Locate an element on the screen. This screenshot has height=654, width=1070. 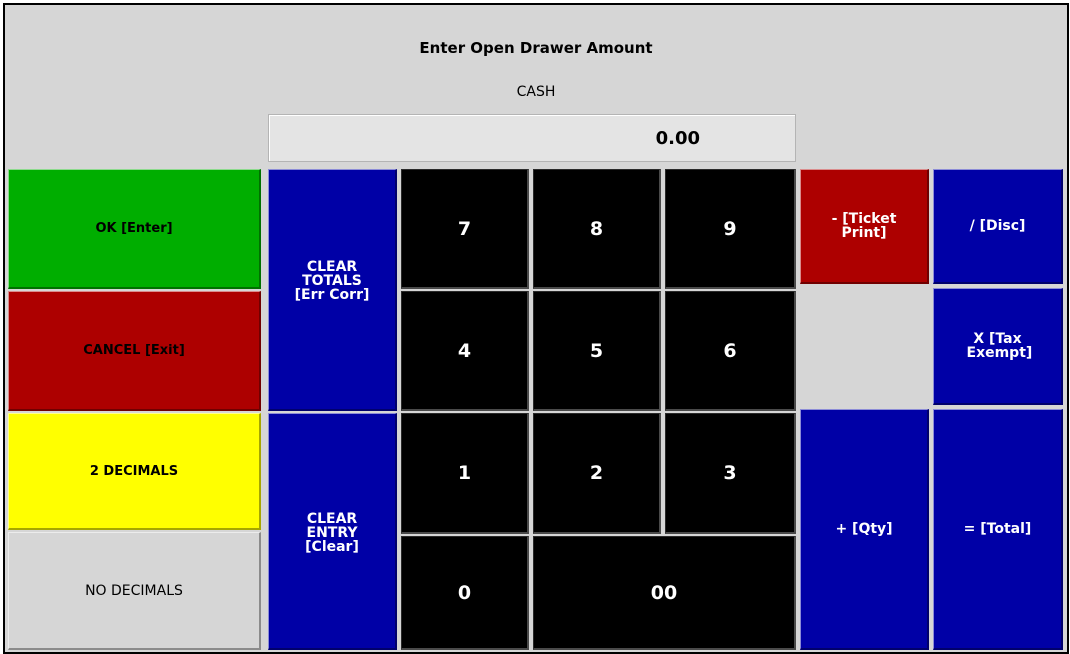
key-9: 9 is located at coordinates (730, 229).